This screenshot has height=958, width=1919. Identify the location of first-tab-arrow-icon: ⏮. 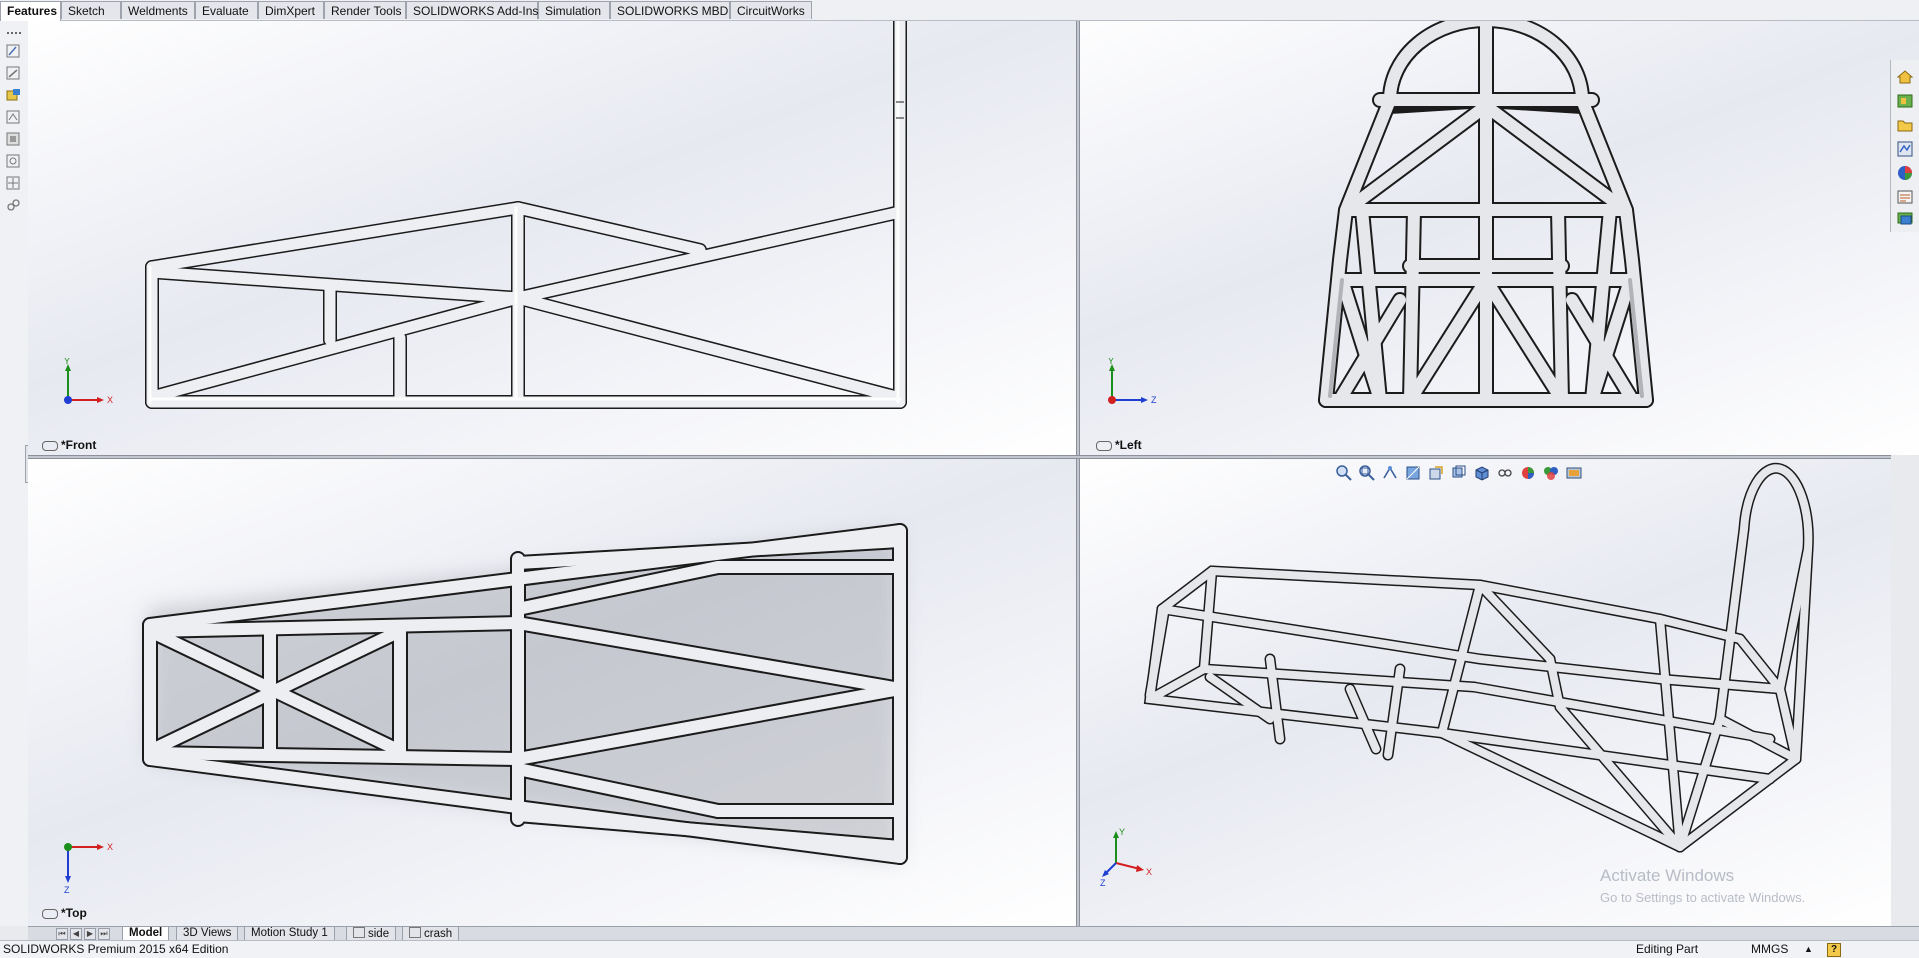
(62, 934).